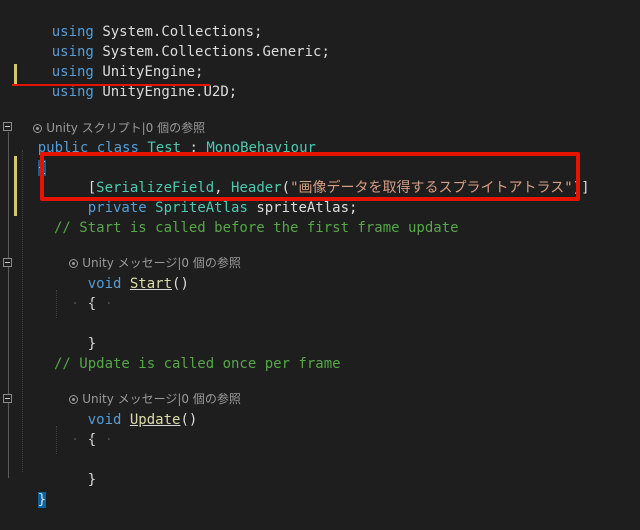 Image resolution: width=640 pixels, height=530 pixels. Describe the element at coordinates (147, 389) in the screenshot. I see `codelens-update-references: Unity メッセージ|0 個の参照` at that location.